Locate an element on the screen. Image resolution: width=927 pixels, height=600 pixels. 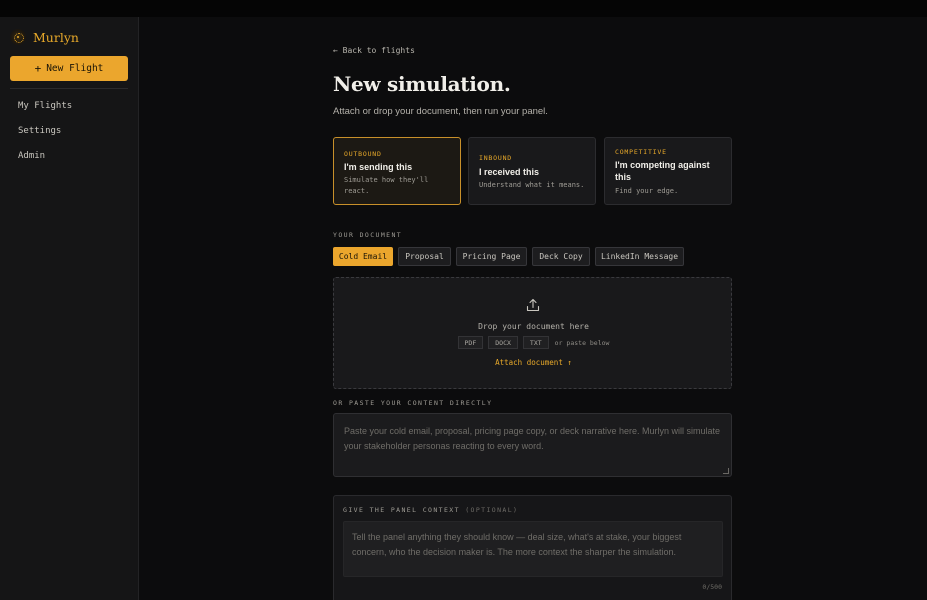
mode-title: I'm competing against this is located at coordinates (662, 171).